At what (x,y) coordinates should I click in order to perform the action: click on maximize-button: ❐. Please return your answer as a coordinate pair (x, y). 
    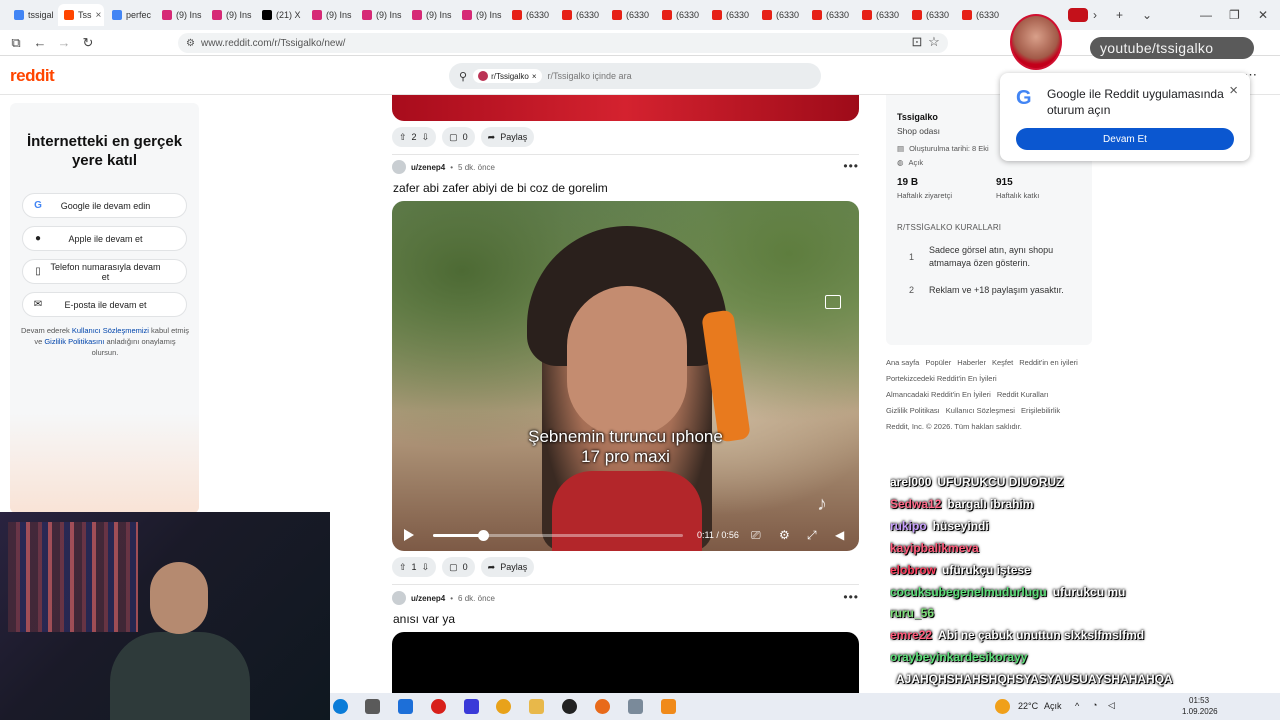
    Looking at the image, I should click on (1234, 15).